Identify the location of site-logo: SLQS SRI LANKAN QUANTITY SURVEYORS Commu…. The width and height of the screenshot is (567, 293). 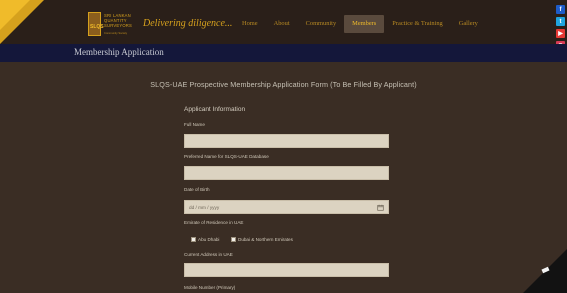
(112, 24).